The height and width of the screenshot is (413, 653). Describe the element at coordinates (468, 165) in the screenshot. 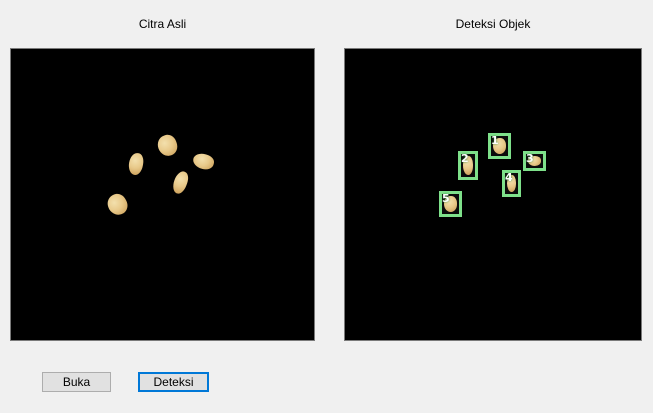

I see `detection-box: 2` at that location.